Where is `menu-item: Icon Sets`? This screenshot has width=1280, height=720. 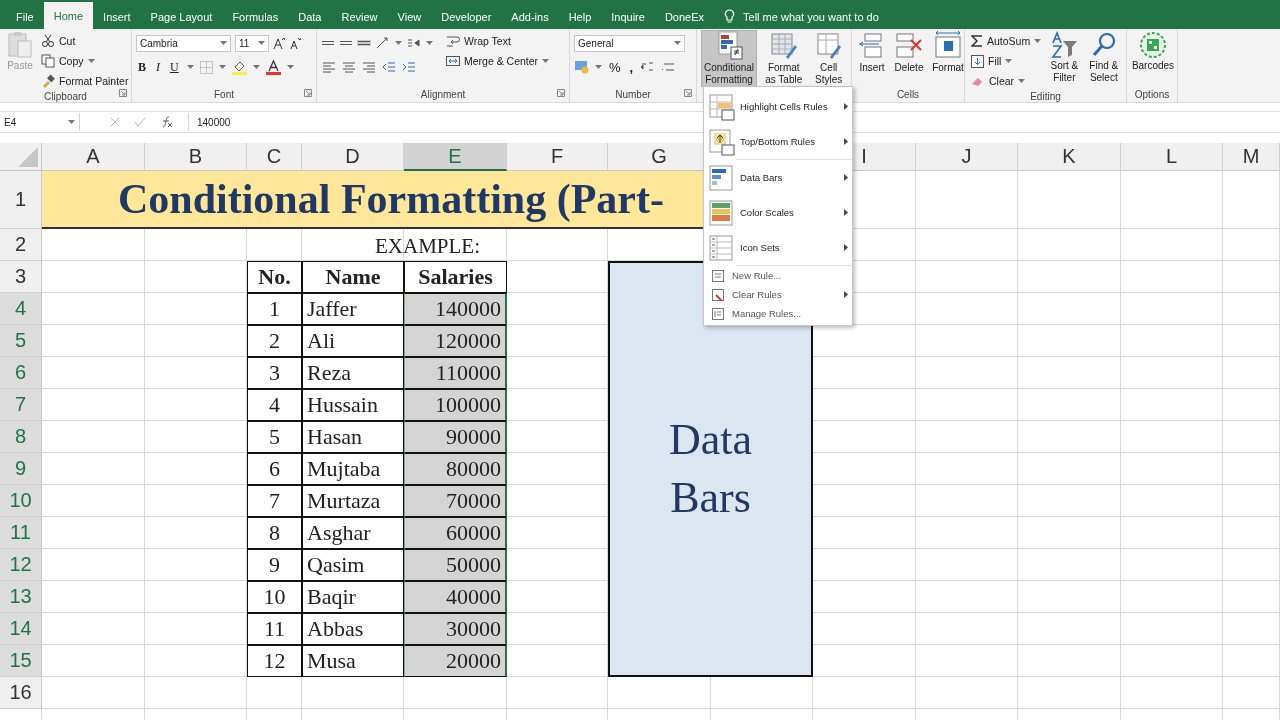 menu-item: Icon Sets is located at coordinates (778, 247).